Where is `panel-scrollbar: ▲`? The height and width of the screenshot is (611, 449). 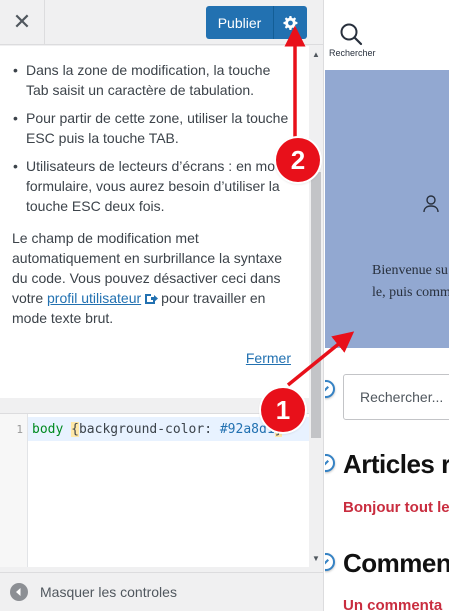
panel-scrollbar: ▲ is located at coordinates (316, 306).